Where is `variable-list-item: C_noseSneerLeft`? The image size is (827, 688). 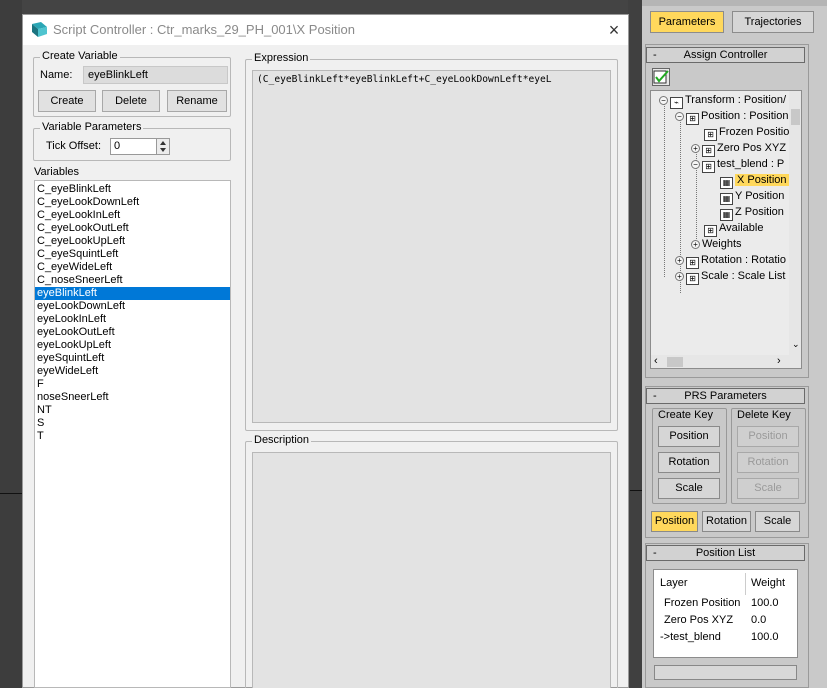 variable-list-item: C_noseSneerLeft is located at coordinates (132, 280).